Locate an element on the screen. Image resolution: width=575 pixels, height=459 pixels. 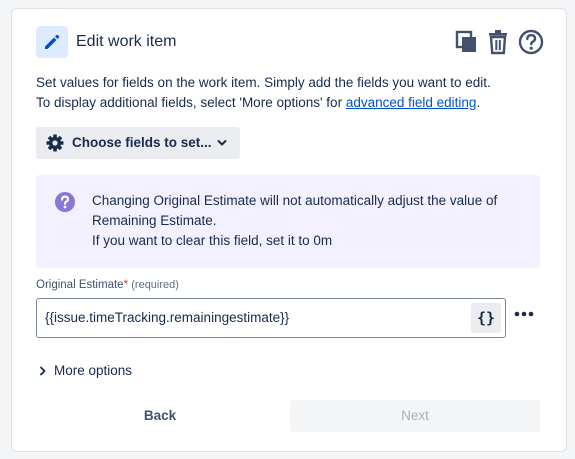
question-circle-icon is located at coordinates (65, 202).